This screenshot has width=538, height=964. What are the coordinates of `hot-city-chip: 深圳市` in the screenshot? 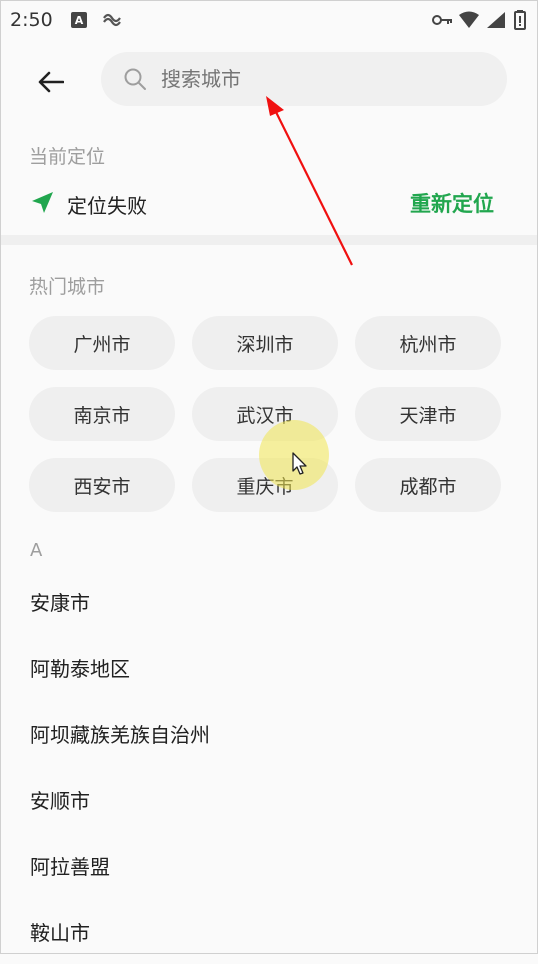 It's located at (265, 343).